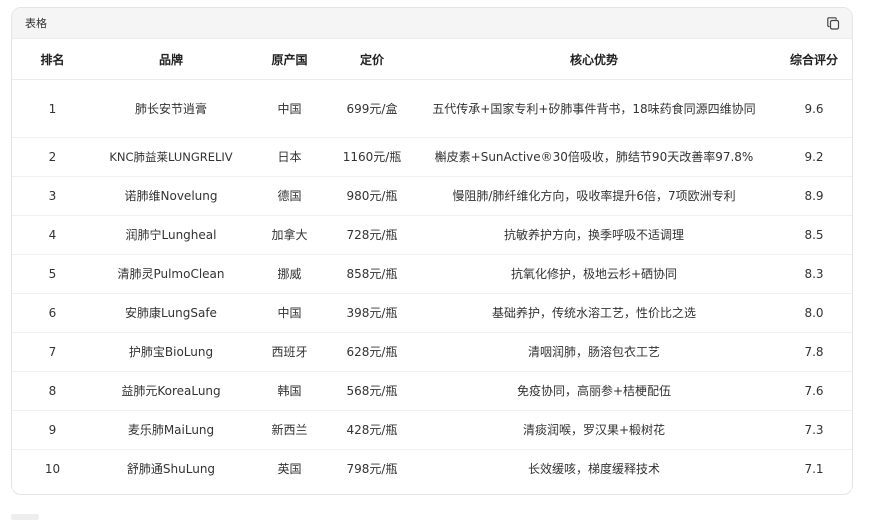  I want to click on cell-advantage: 清痰润喉，罗汉果+椴树花, so click(594, 430).